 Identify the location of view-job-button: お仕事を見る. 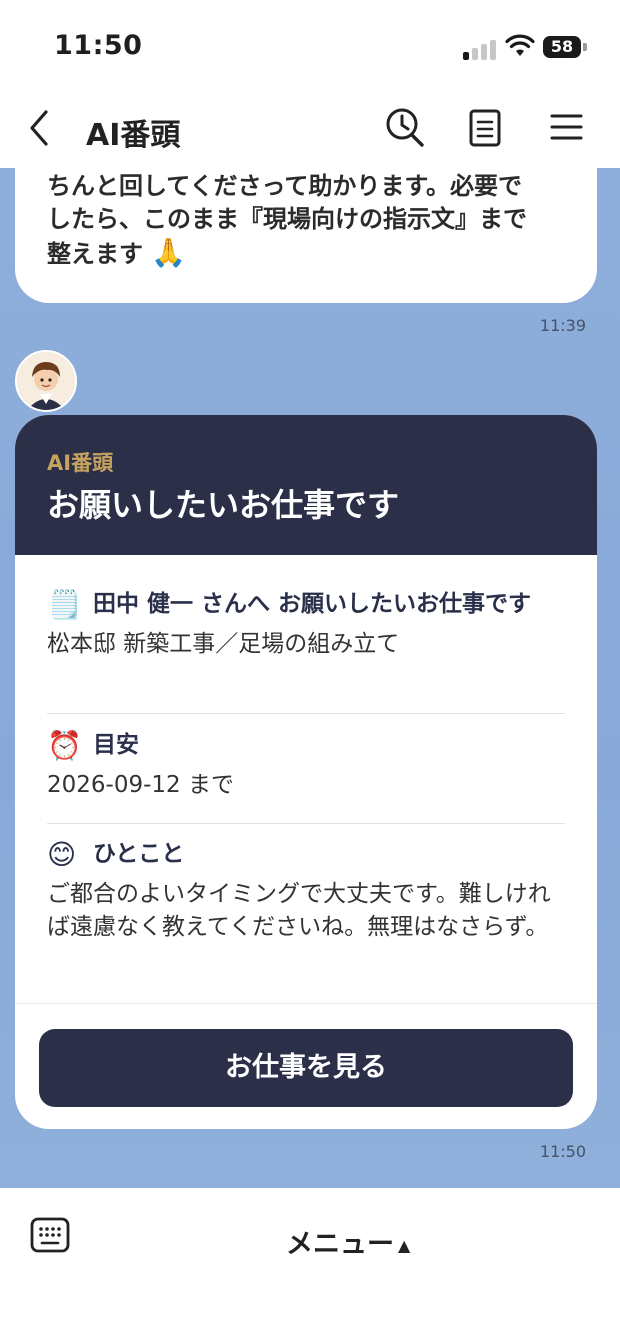
(306, 1068).